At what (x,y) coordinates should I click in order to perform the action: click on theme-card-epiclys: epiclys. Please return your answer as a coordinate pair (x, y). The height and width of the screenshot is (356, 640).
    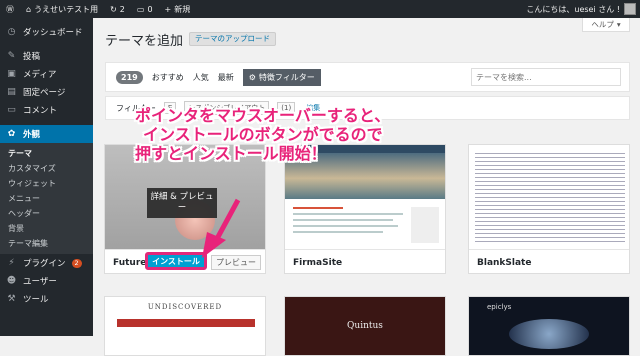
    Looking at the image, I should click on (549, 326).